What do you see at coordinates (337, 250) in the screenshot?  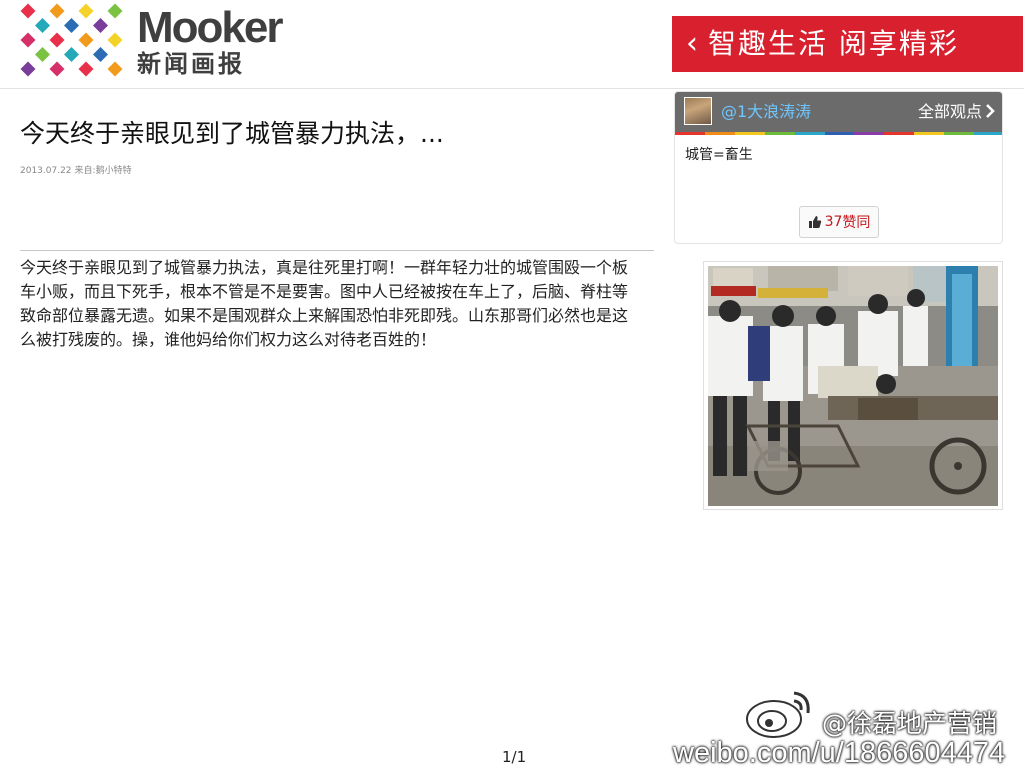 I see `divider` at bounding box center [337, 250].